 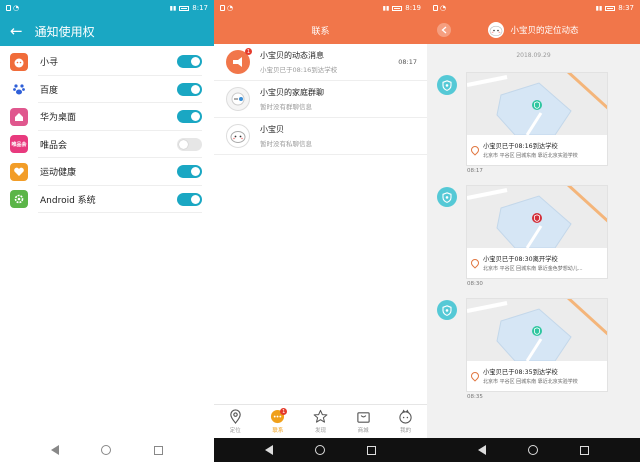 I want to click on tab-label: 定位, so click(x=235, y=431).